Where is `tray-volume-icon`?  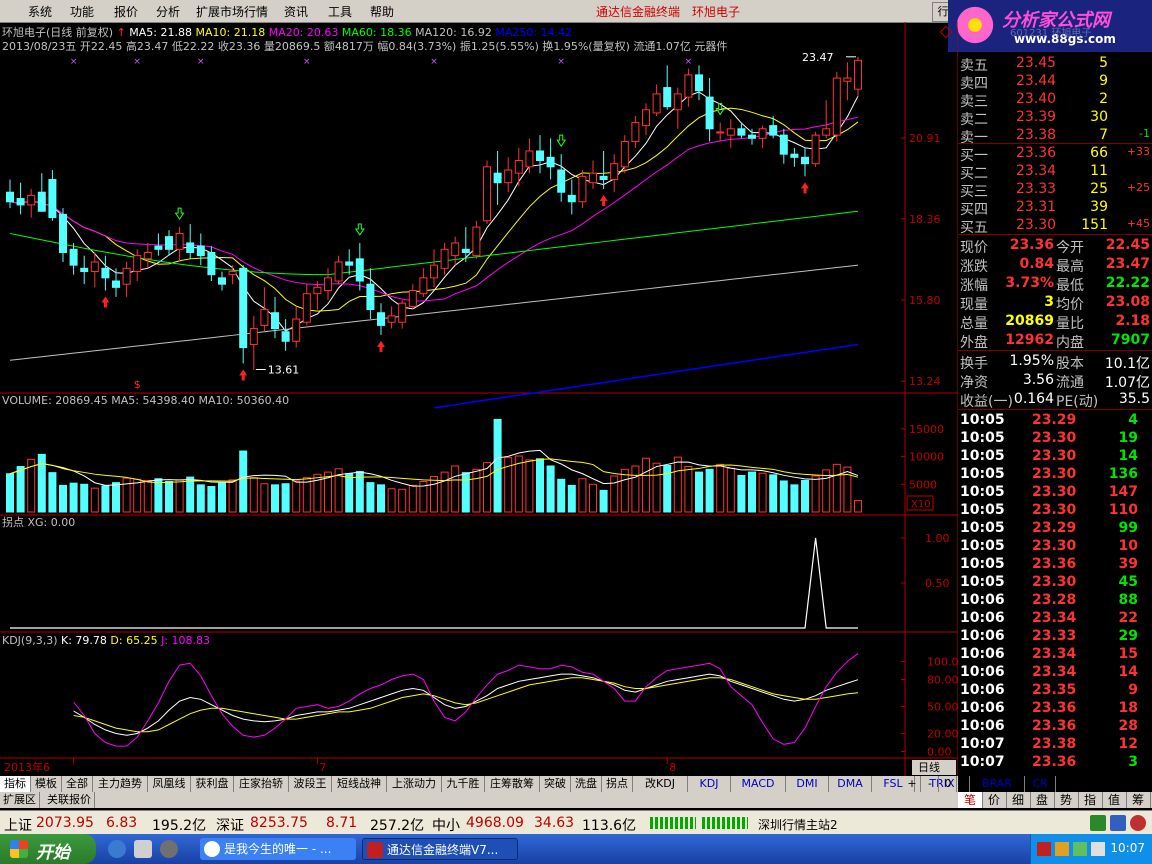 tray-volume-icon is located at coordinates (1098, 849).